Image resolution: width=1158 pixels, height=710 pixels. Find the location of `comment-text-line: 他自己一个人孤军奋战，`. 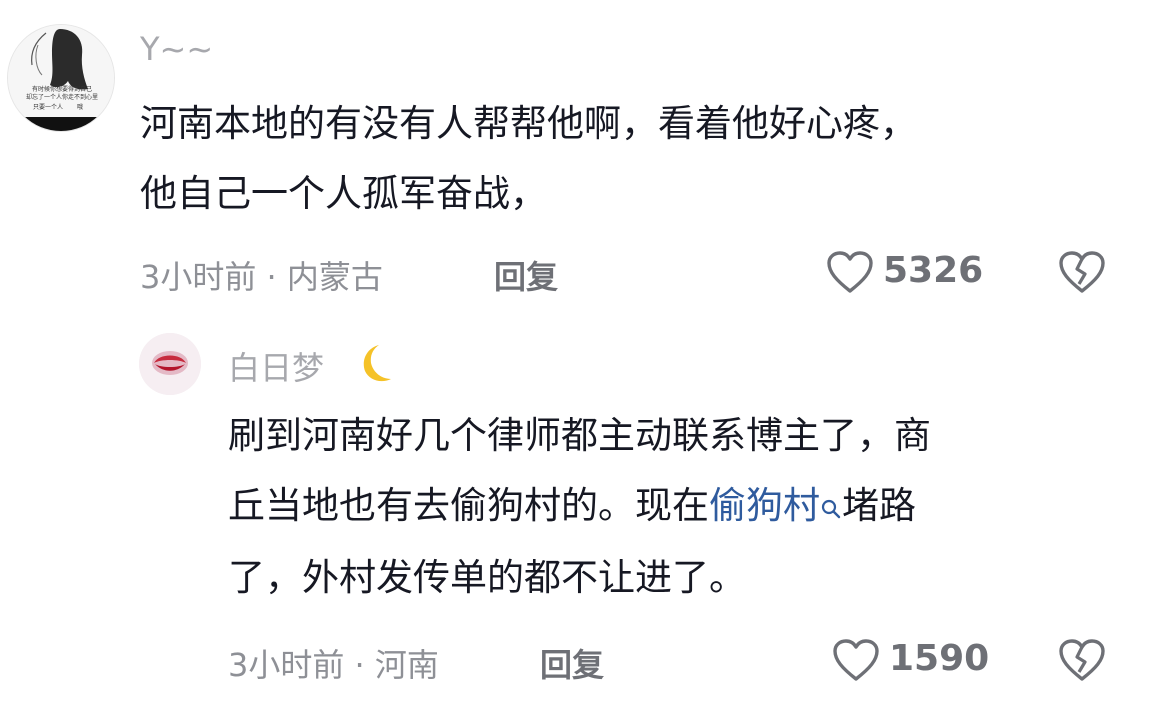

comment-text-line: 他自己一个人孤军奋战， is located at coordinates (343, 193).